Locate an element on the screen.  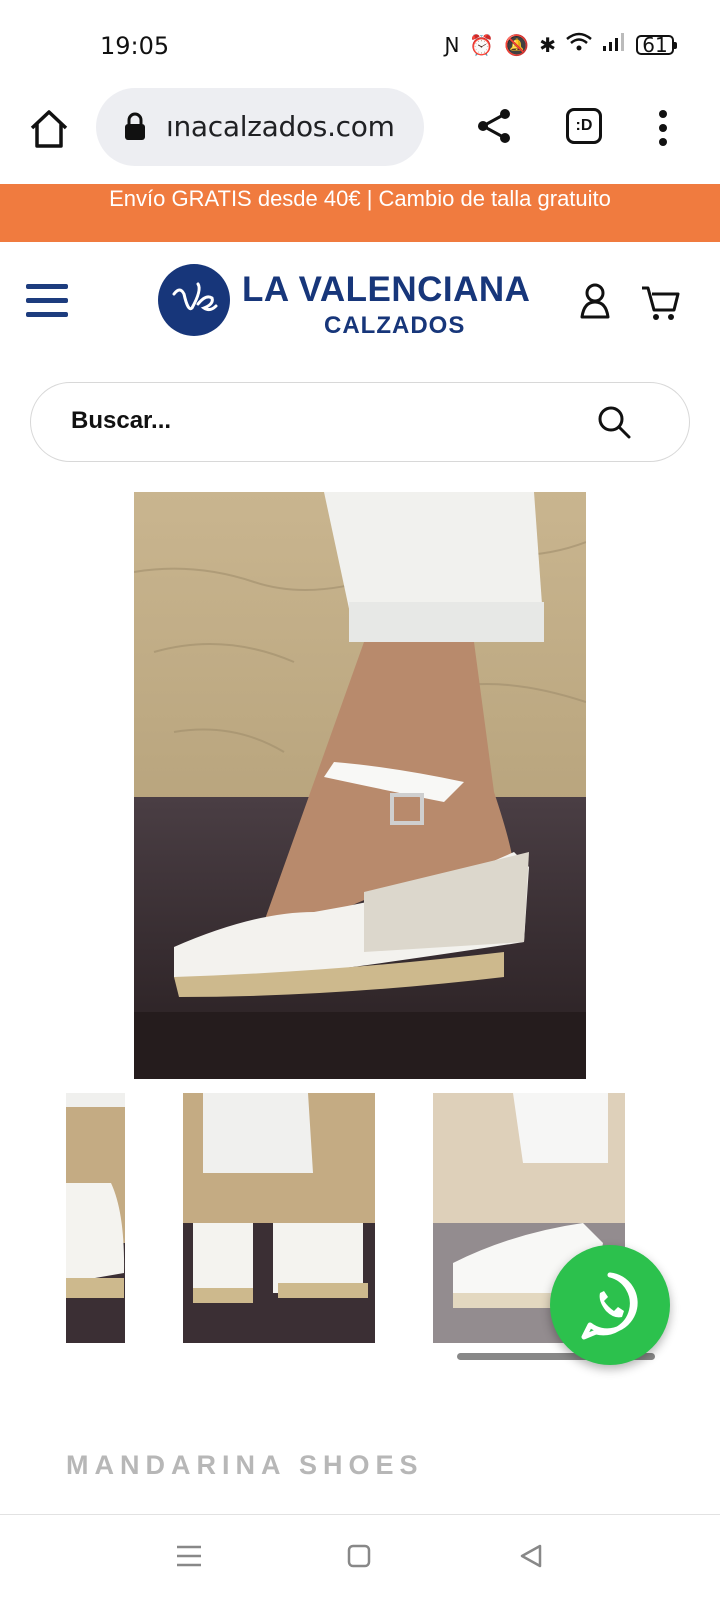
hamburger-menu-icon is located at coordinates (47, 301).